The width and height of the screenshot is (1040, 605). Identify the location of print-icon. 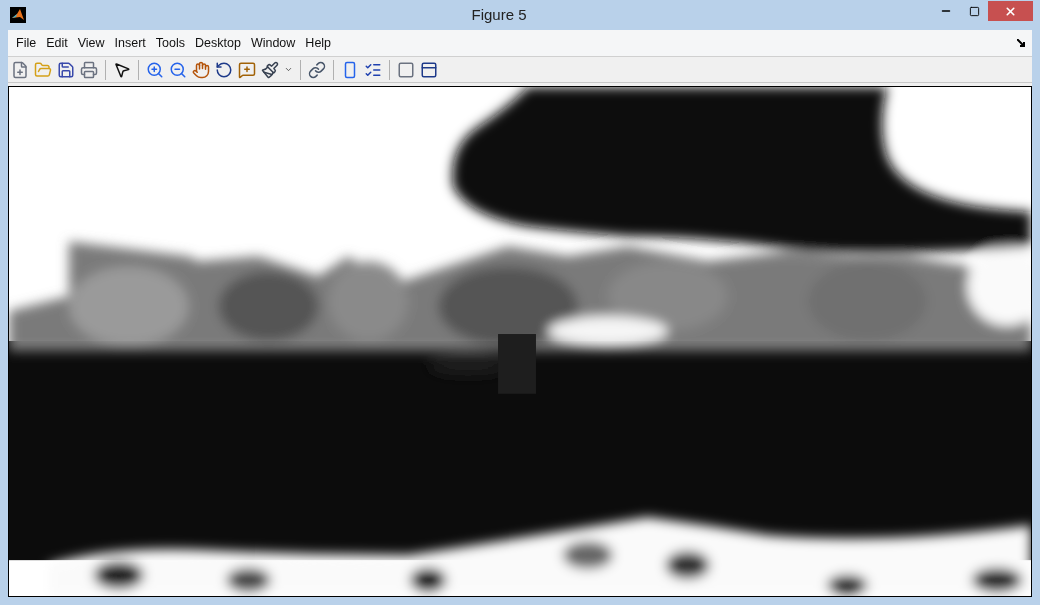
(89, 69).